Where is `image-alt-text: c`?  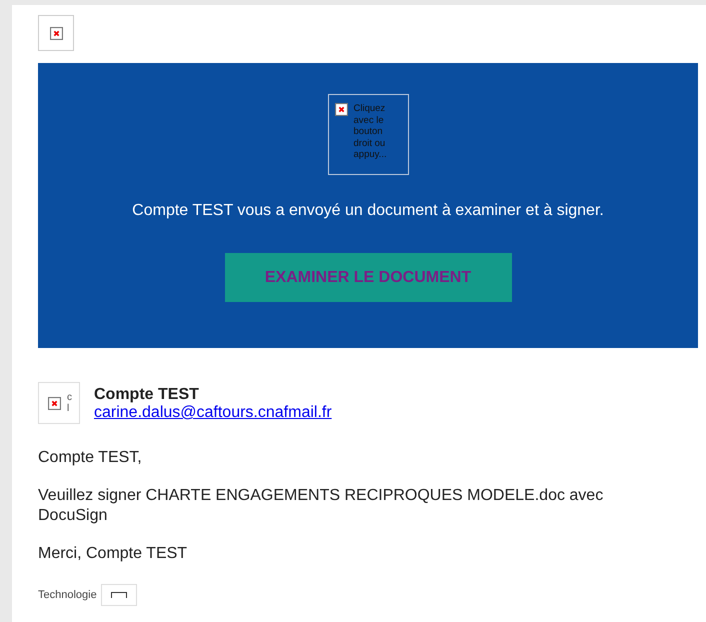 image-alt-text: c is located at coordinates (69, 397).